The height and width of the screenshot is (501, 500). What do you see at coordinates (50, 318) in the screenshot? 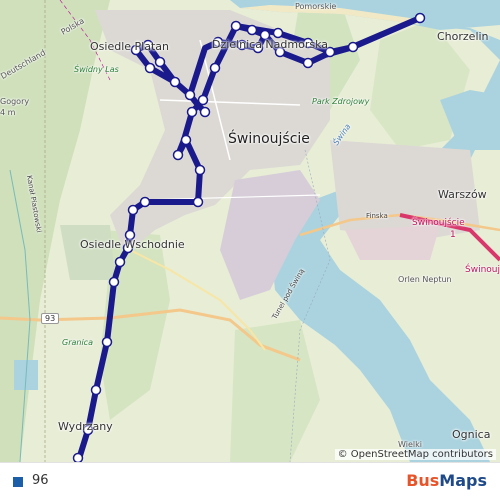
I see `road-93-shield: 93` at bounding box center [50, 318].